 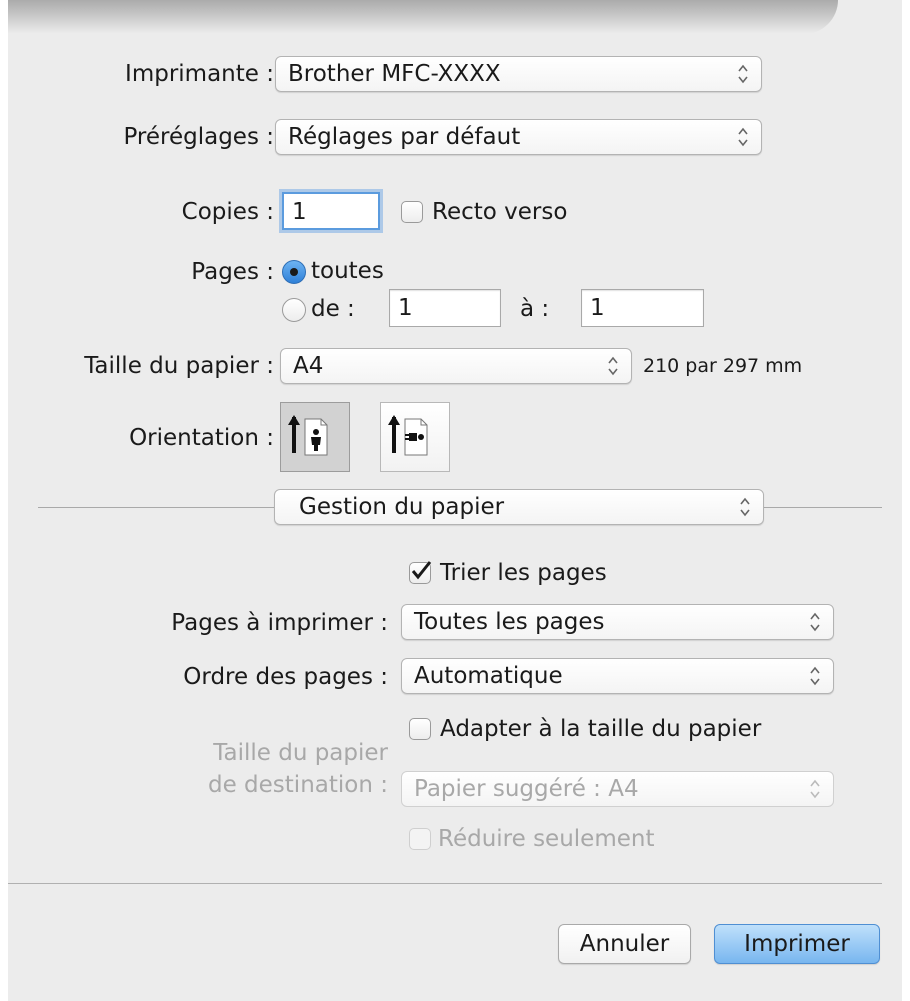 What do you see at coordinates (294, 310) in the screenshot?
I see `pages-range-radio` at bounding box center [294, 310].